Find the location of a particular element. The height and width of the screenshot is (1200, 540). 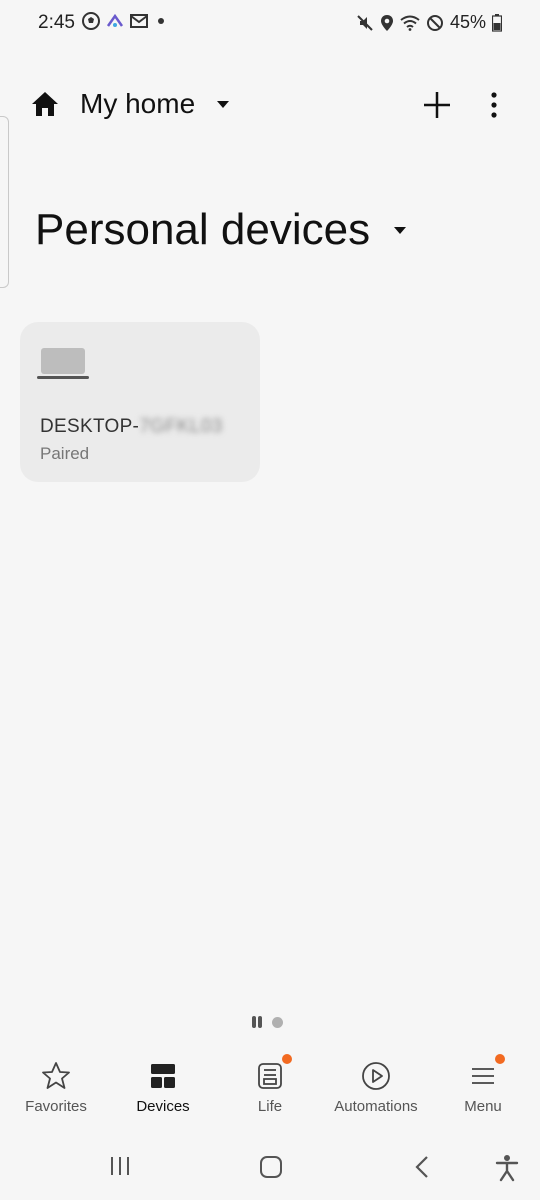

bottom-nav: Favorites Devices Life Automations Menu is located at coordinates (270, 1092).